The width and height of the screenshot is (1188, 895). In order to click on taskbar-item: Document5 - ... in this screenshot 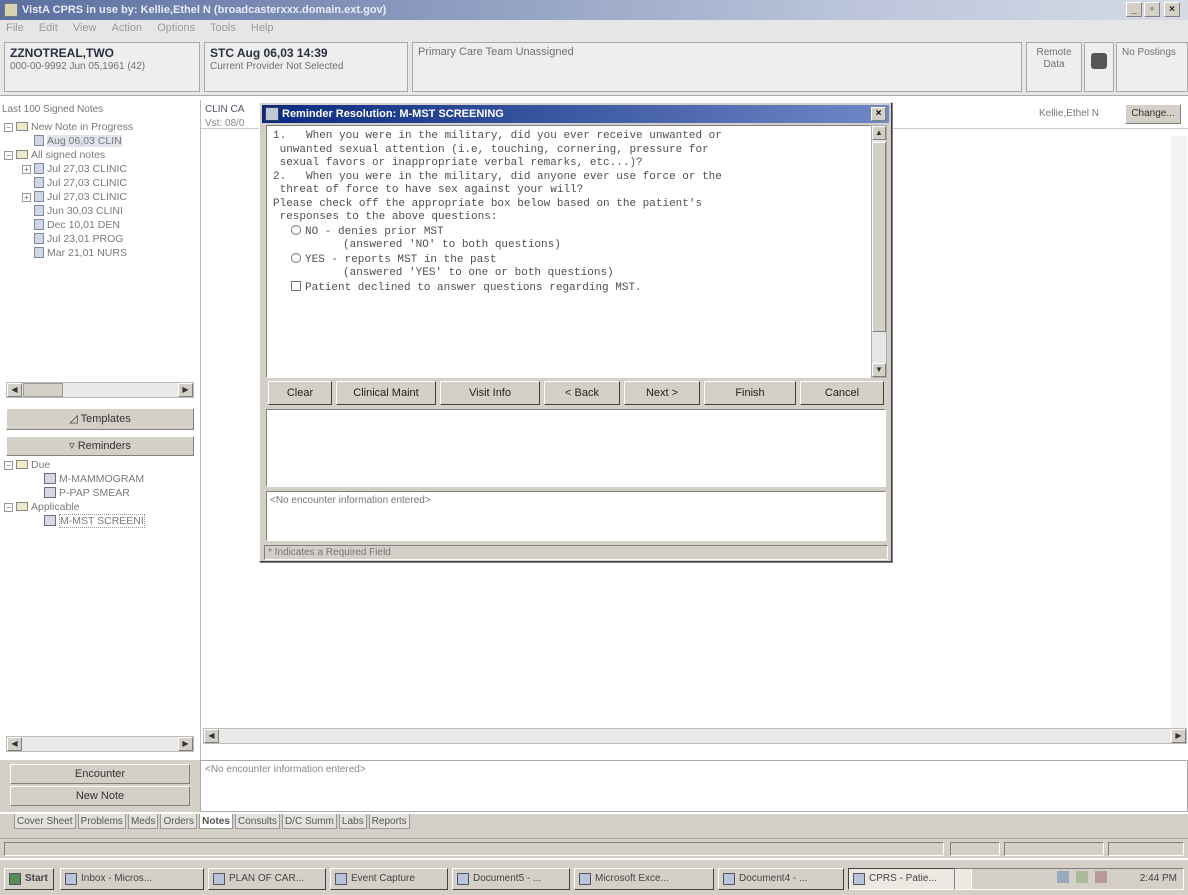, I will do `click(511, 879)`.